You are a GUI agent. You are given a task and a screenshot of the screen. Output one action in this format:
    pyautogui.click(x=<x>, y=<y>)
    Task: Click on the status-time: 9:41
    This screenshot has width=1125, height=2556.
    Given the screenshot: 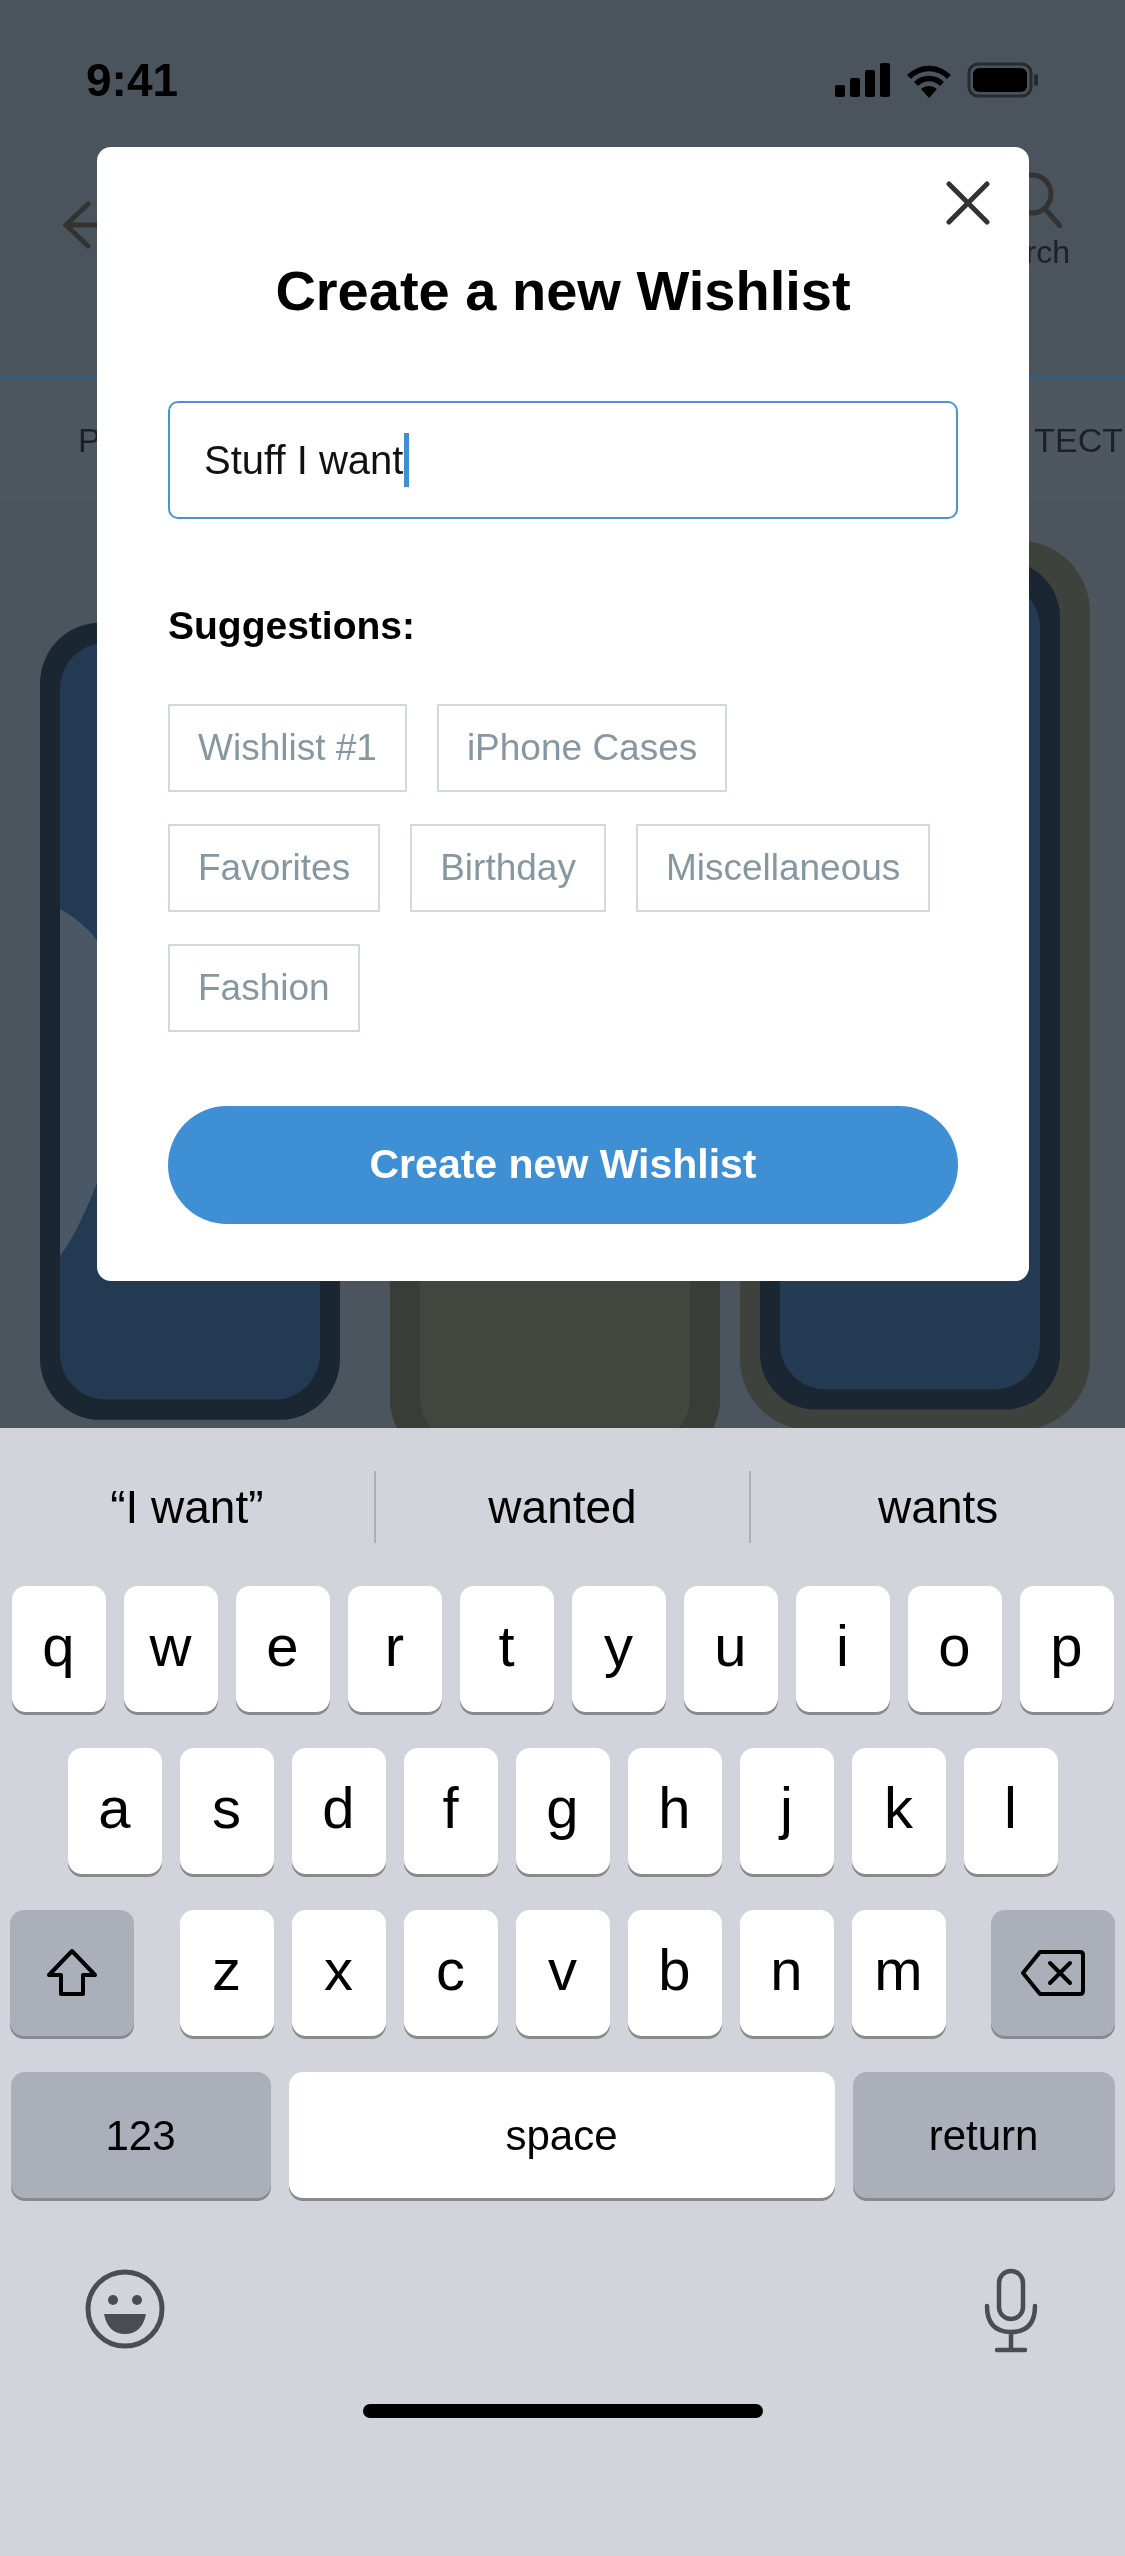 What is the action you would take?
    pyautogui.click(x=132, y=80)
    